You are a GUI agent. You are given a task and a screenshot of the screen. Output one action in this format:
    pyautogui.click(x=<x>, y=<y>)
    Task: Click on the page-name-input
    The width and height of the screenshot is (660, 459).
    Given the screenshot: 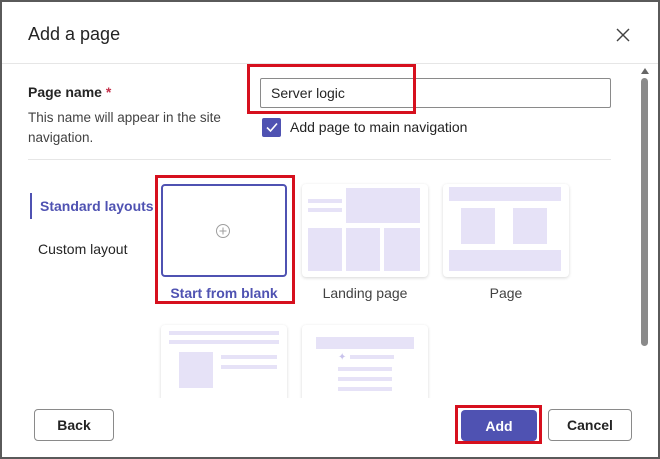 What is the action you would take?
    pyautogui.click(x=435, y=93)
    